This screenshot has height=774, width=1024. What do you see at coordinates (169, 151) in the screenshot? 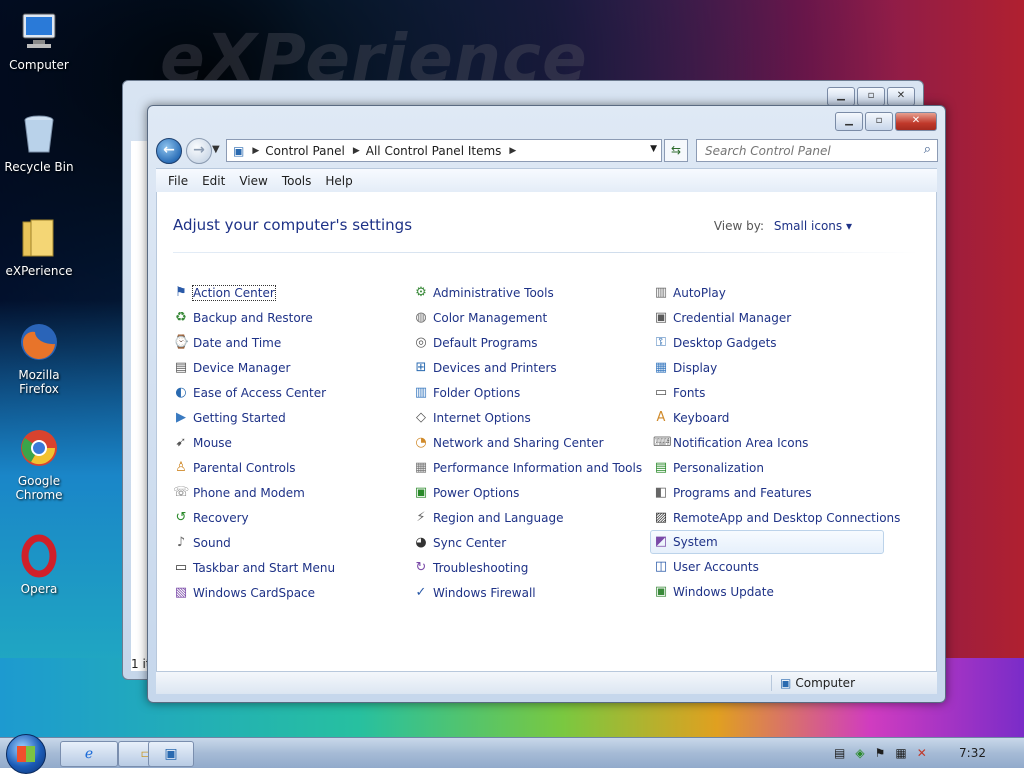
I see `back-button: ←` at bounding box center [169, 151].